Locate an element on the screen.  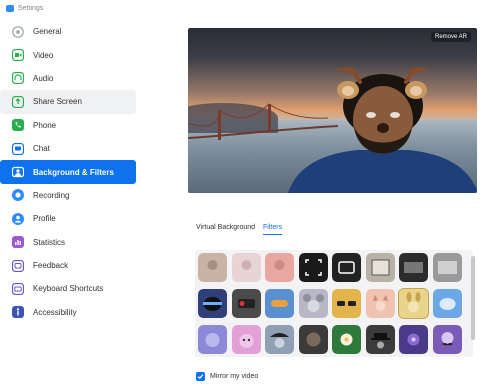
filter-vr-goggles is located at coordinates (246, 303).